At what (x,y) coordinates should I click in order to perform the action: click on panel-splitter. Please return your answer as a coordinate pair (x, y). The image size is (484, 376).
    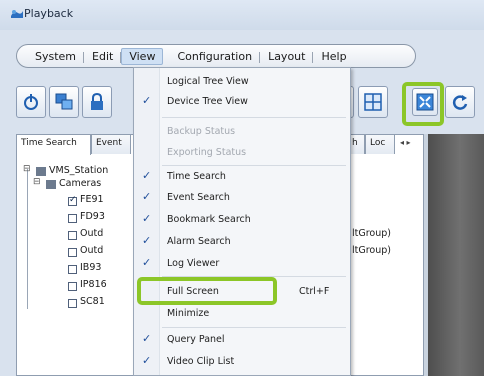
    Looking at the image, I should click on (426, 255).